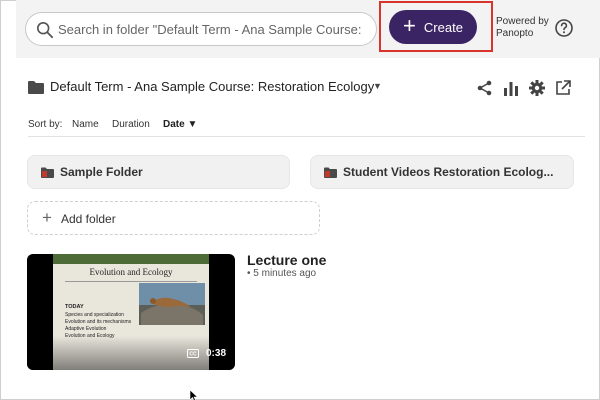  Describe the element at coordinates (158, 172) in the screenshot. I see `folder-card-sample-folder: Sample Folder` at that location.